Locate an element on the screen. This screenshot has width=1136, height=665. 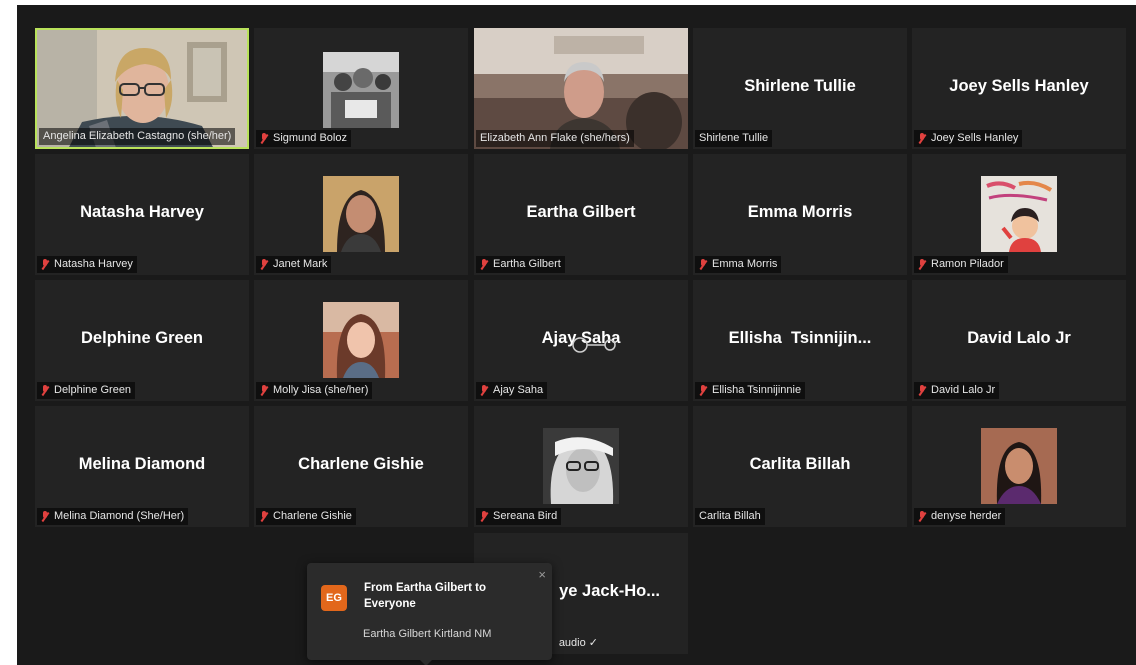
participant-name-label: Emma Morris is located at coordinates (738, 264).